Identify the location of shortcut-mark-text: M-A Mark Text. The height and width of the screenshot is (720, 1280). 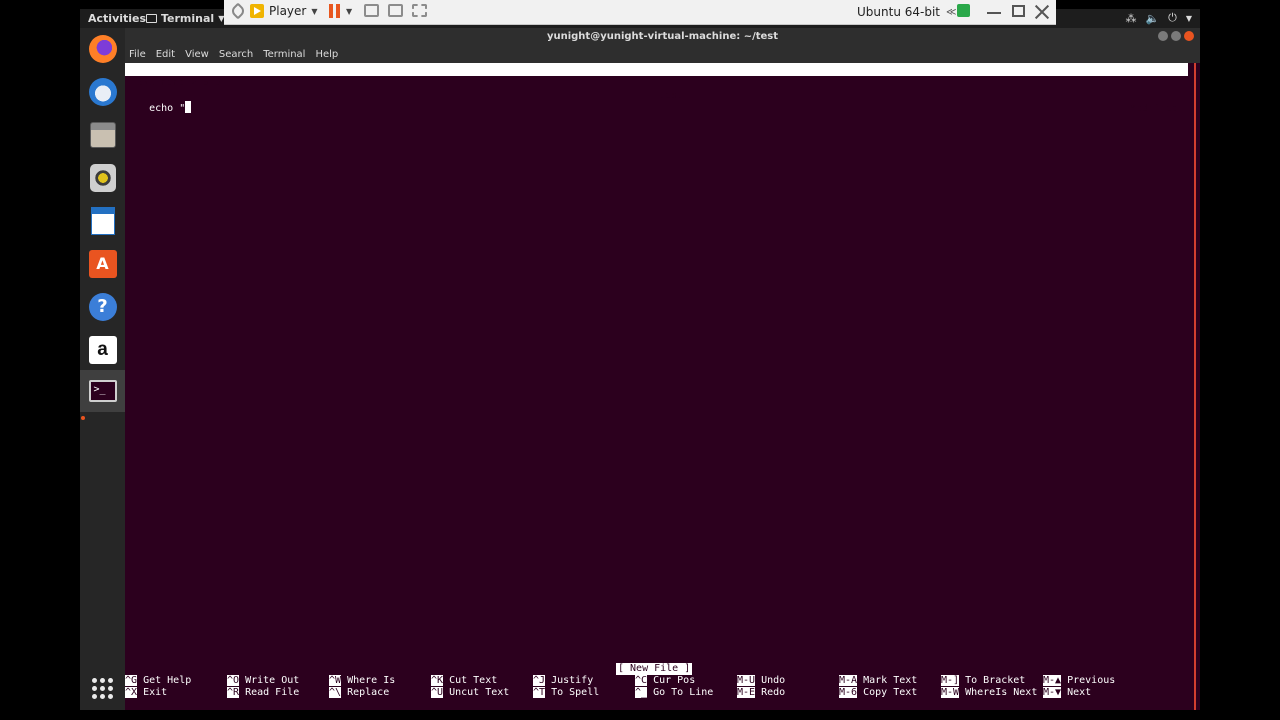
(878, 680).